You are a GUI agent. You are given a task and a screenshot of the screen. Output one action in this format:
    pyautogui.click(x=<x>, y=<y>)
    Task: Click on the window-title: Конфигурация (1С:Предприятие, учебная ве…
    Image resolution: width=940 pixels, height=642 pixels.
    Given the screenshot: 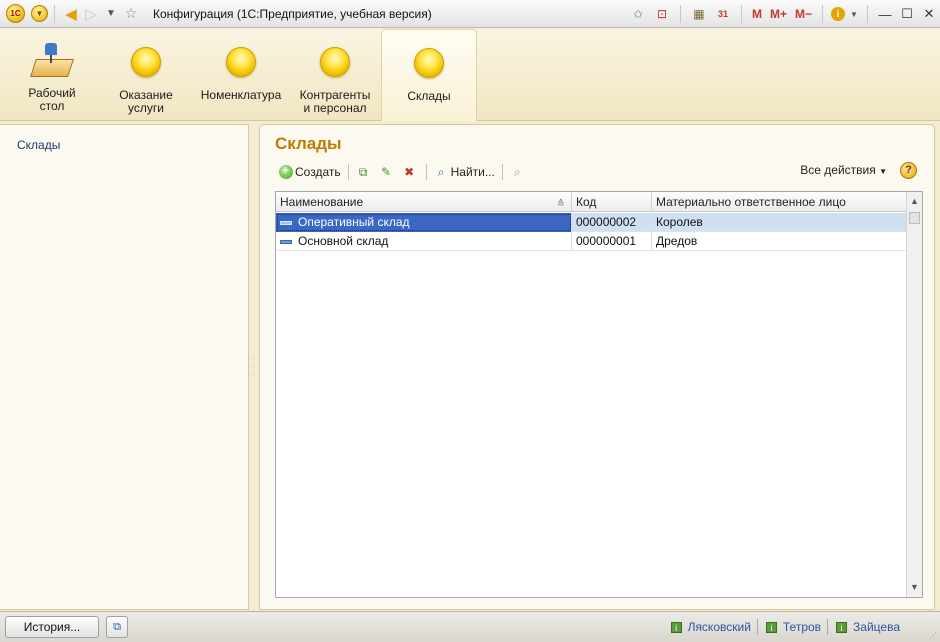 What is the action you would take?
    pyautogui.click(x=292, y=13)
    